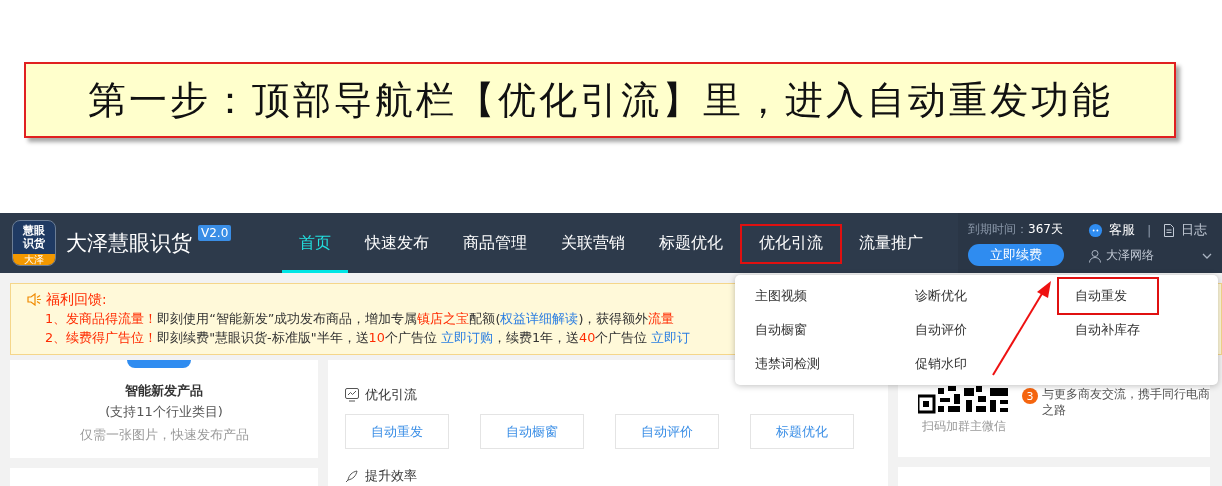  What do you see at coordinates (397, 243) in the screenshot?
I see `nav-tab: 快速发布` at bounding box center [397, 243].